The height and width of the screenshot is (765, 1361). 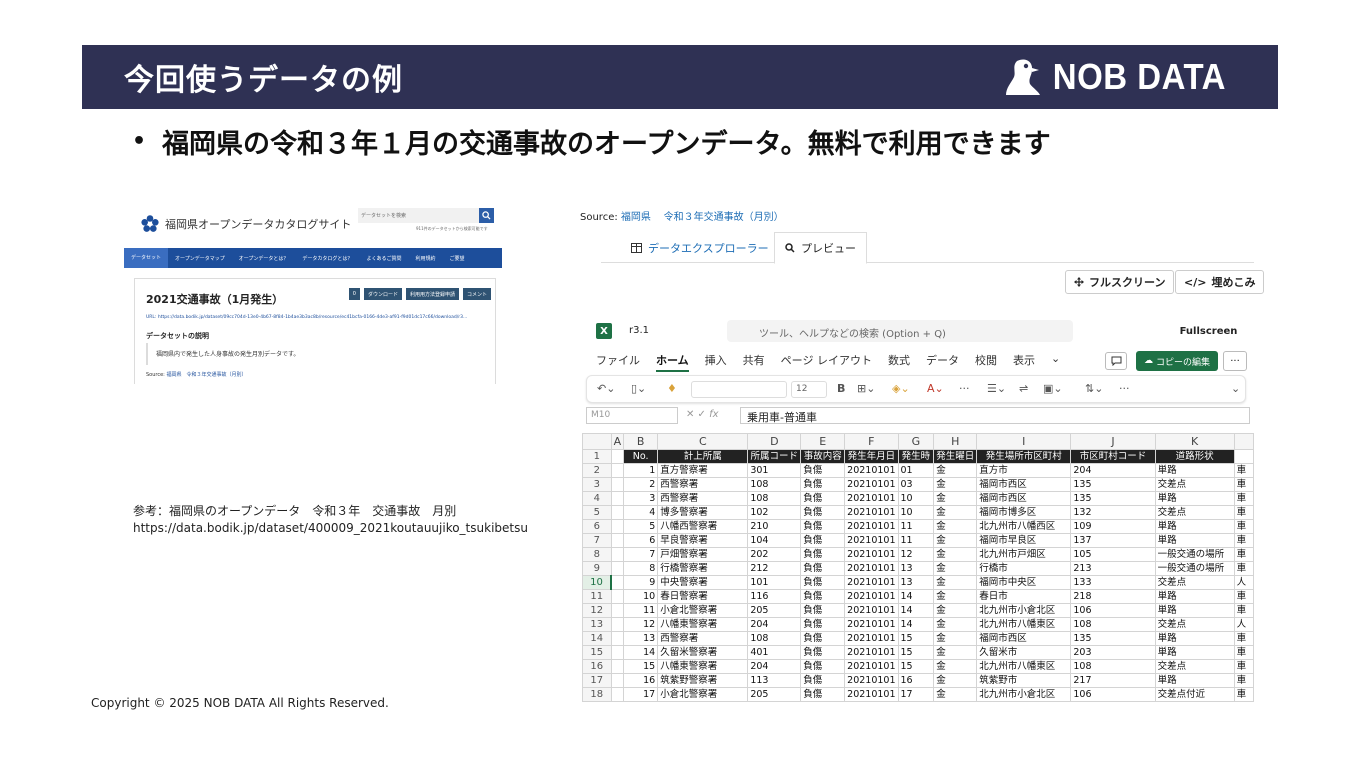 What do you see at coordinates (1208, 331) in the screenshot?
I see `excel-fullscreen-button: Fullscreen` at bounding box center [1208, 331].